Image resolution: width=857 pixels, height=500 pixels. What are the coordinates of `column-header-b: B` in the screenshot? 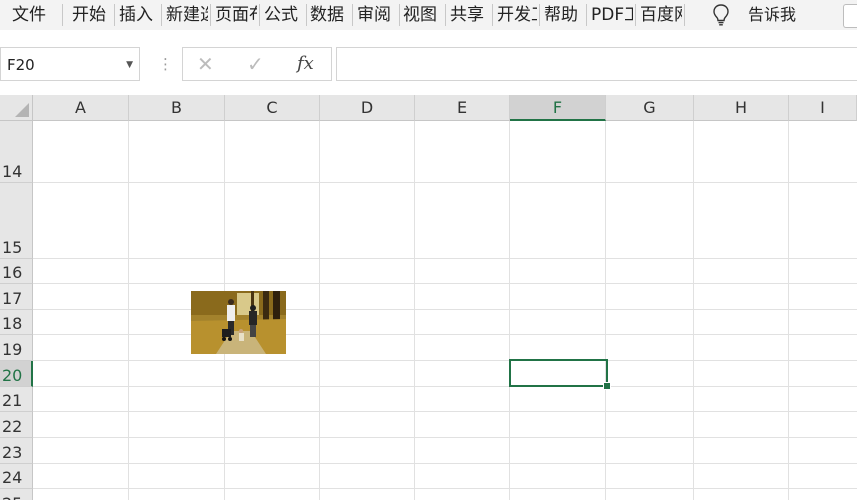 It's located at (177, 108).